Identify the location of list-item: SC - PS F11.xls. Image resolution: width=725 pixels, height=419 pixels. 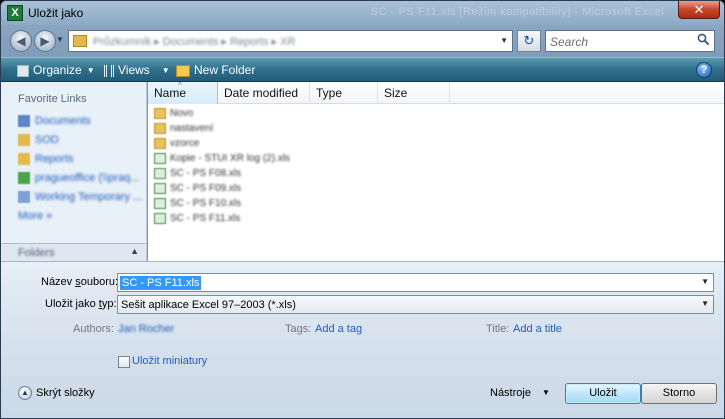
(197, 218).